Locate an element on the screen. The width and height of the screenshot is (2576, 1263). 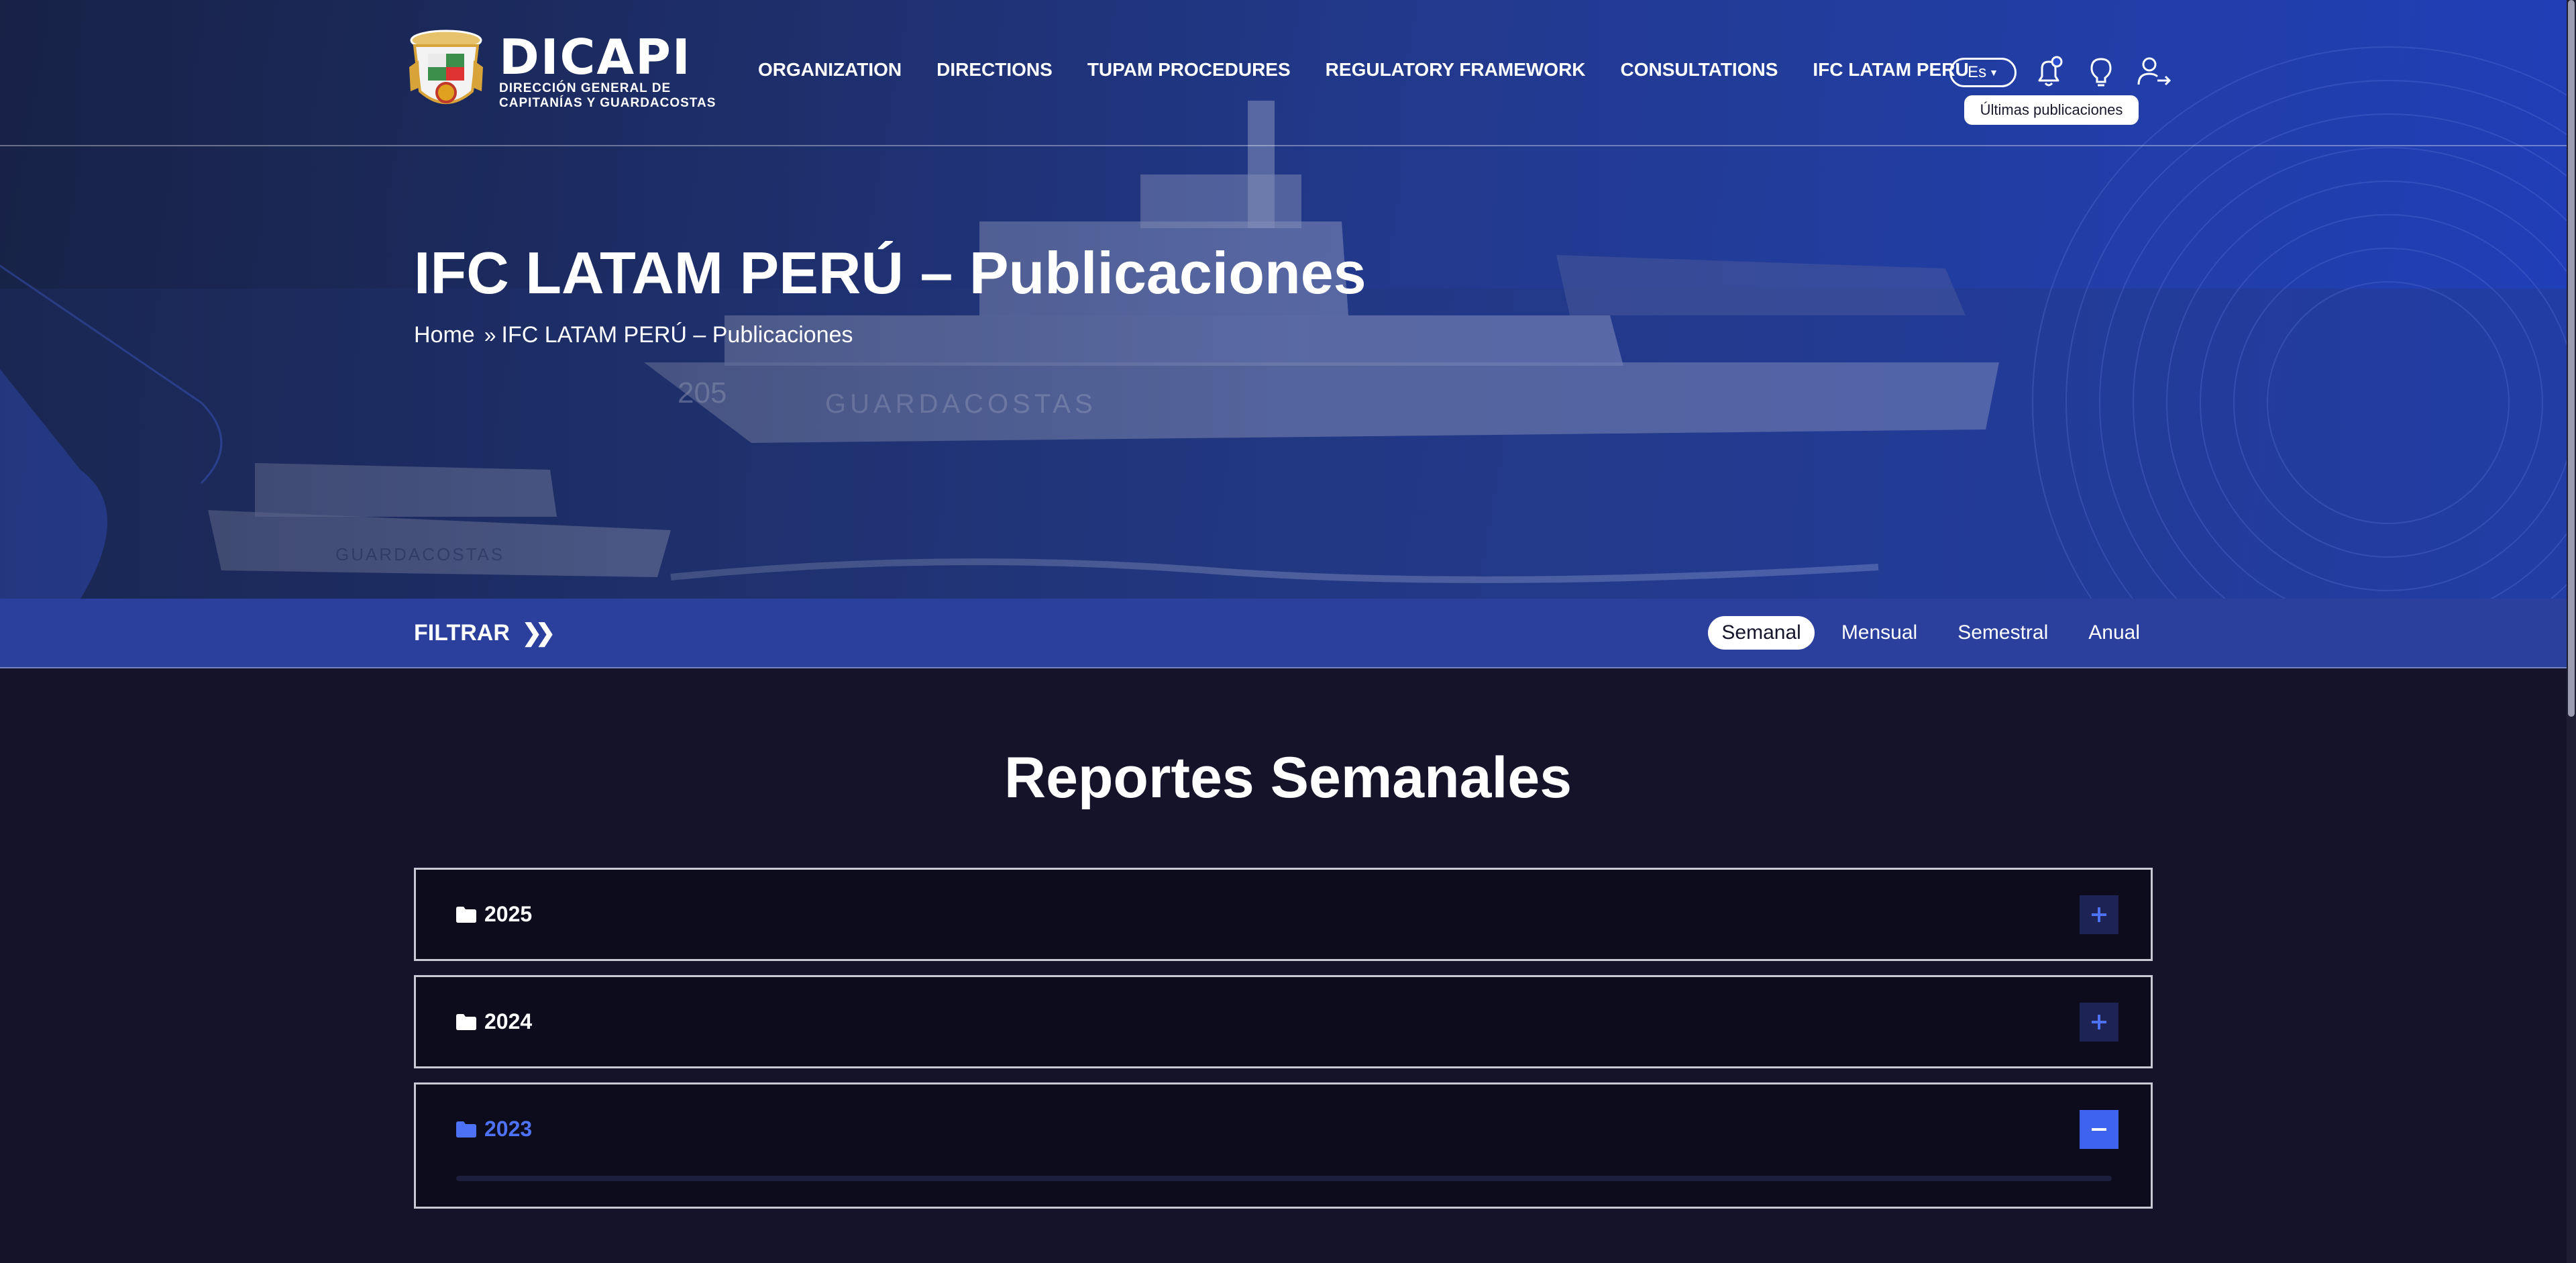
tab-anual: Anual is located at coordinates (2114, 633).